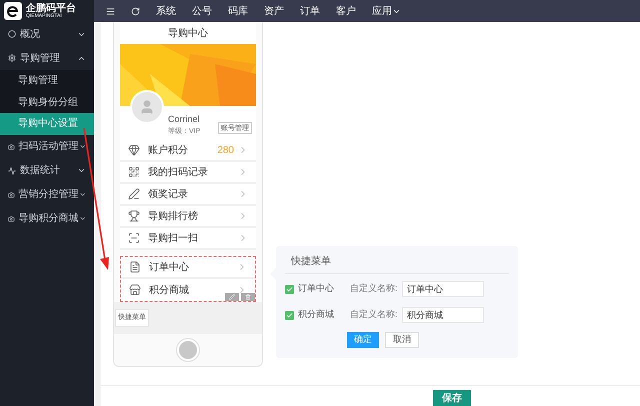 The width and height of the screenshot is (640, 406). Describe the element at coordinates (310, 11) in the screenshot. I see `nav-link: 订单` at that location.